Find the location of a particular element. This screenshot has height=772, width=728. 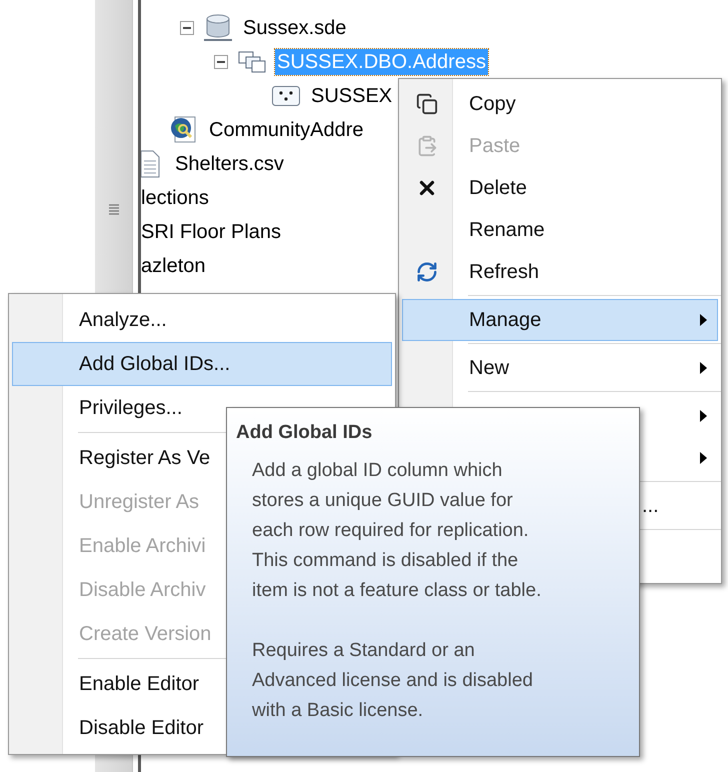

tooltip-title: Add Global IDs is located at coordinates (305, 433).